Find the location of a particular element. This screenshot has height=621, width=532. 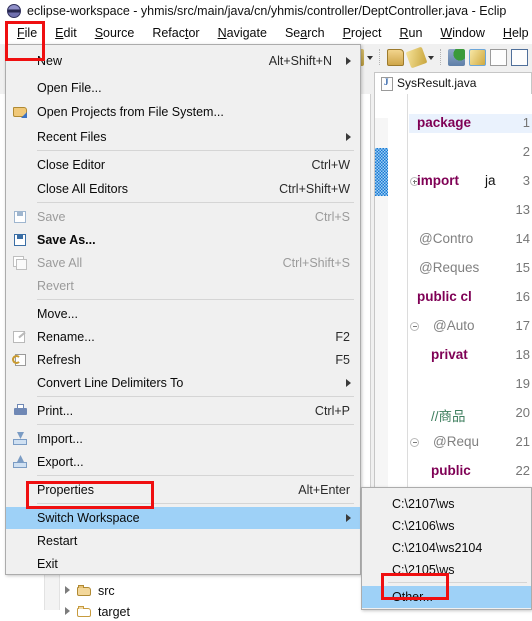

menu-item-print: Print... Ctrl+P is located at coordinates (183, 411).